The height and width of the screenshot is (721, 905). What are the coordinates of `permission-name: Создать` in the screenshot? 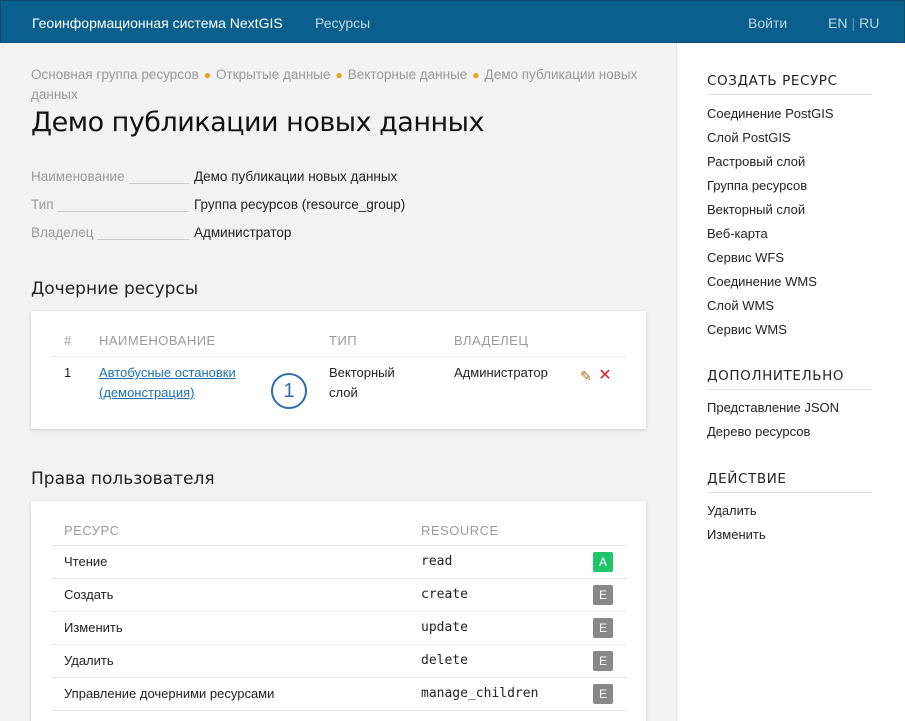 It's located at (89, 594).